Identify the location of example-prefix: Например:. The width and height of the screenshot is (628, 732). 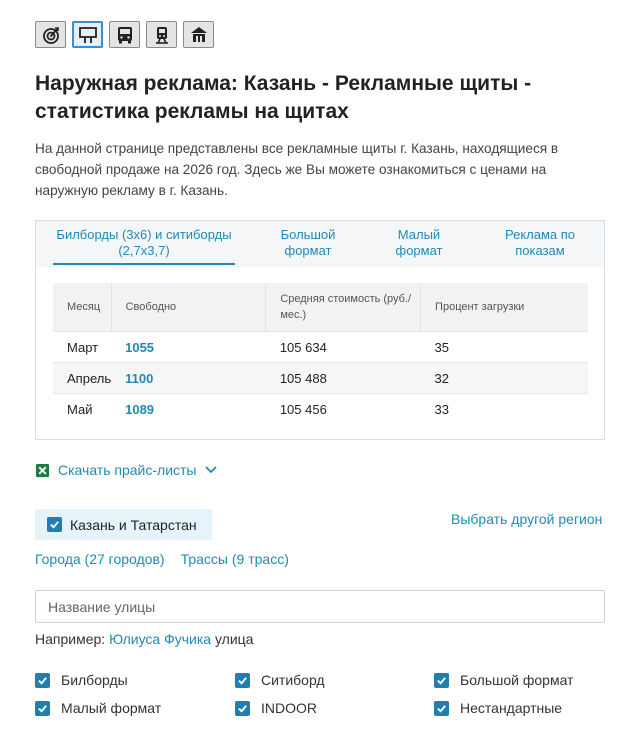
(70, 639).